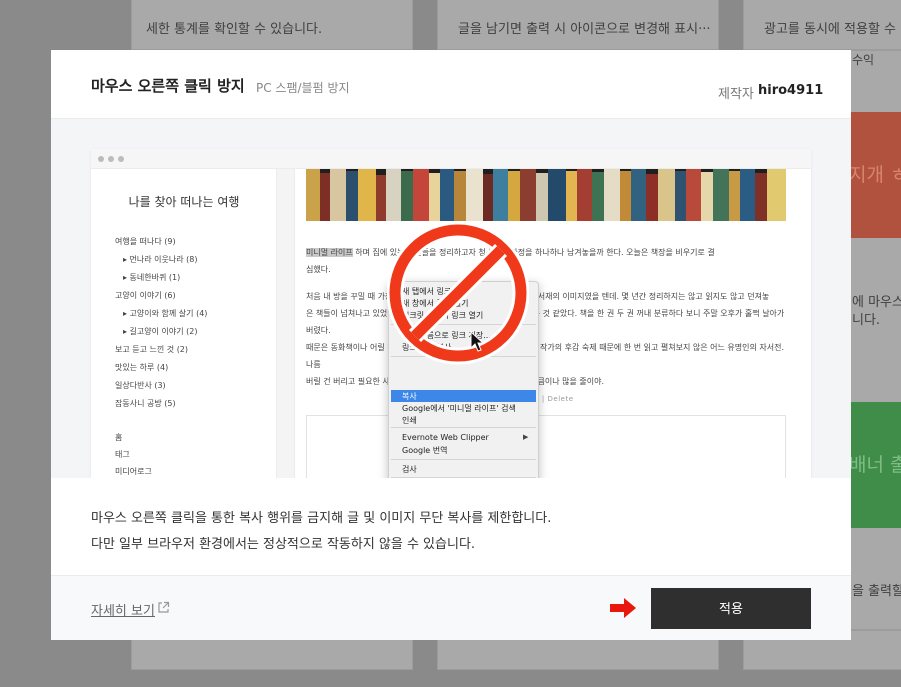 The height and width of the screenshot is (687, 901). What do you see at coordinates (160, 259) in the screenshot?
I see `blog-category-item: ▸ 먼나라 이웃나라 (8)` at bounding box center [160, 259].